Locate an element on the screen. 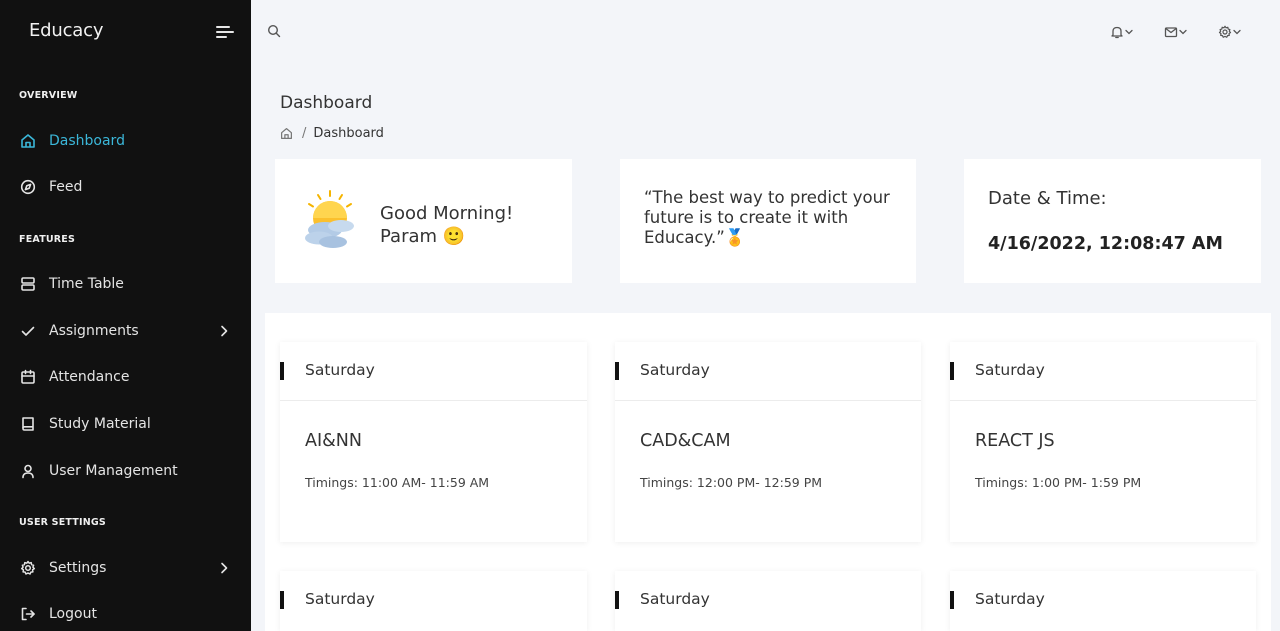 This screenshot has width=1280, height=631. smile-emoji: 🙂 is located at coordinates (454, 236).